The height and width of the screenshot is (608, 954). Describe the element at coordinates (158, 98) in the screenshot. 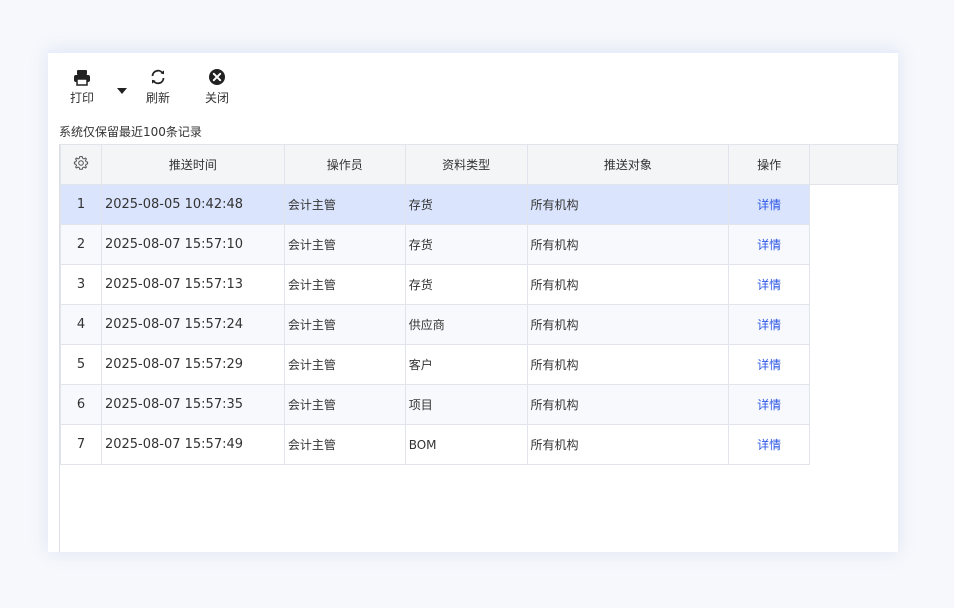

I see `refresh-label: 刷新` at that location.